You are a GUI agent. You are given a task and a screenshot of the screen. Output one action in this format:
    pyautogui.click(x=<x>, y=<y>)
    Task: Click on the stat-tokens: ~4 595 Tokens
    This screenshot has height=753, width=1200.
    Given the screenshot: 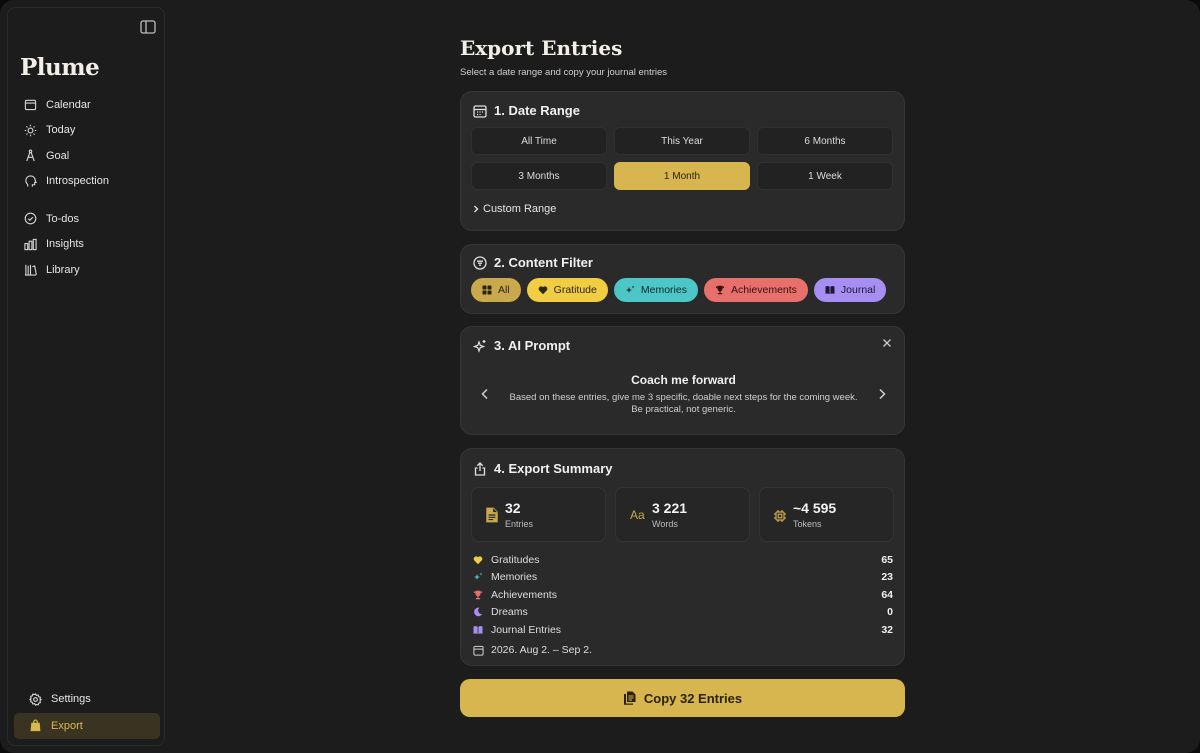 What is the action you would take?
    pyautogui.click(x=826, y=514)
    